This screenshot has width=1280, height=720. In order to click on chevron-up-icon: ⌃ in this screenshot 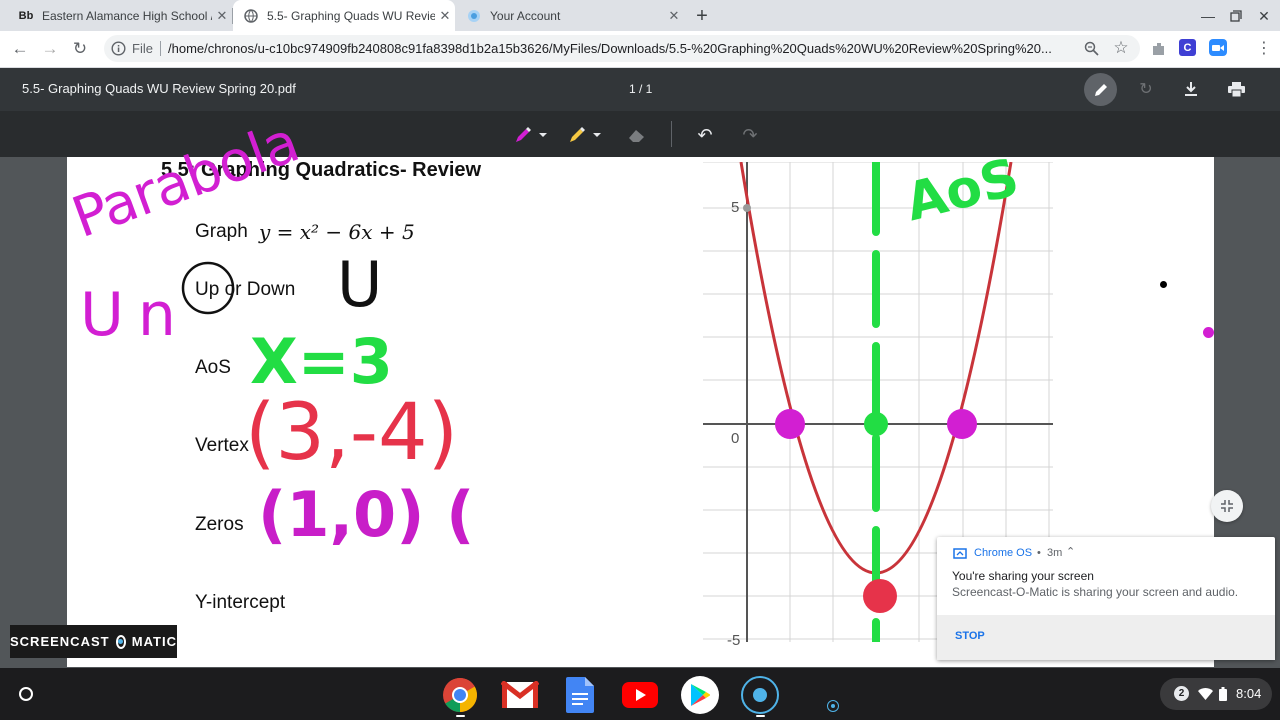, I will do `click(1070, 551)`.